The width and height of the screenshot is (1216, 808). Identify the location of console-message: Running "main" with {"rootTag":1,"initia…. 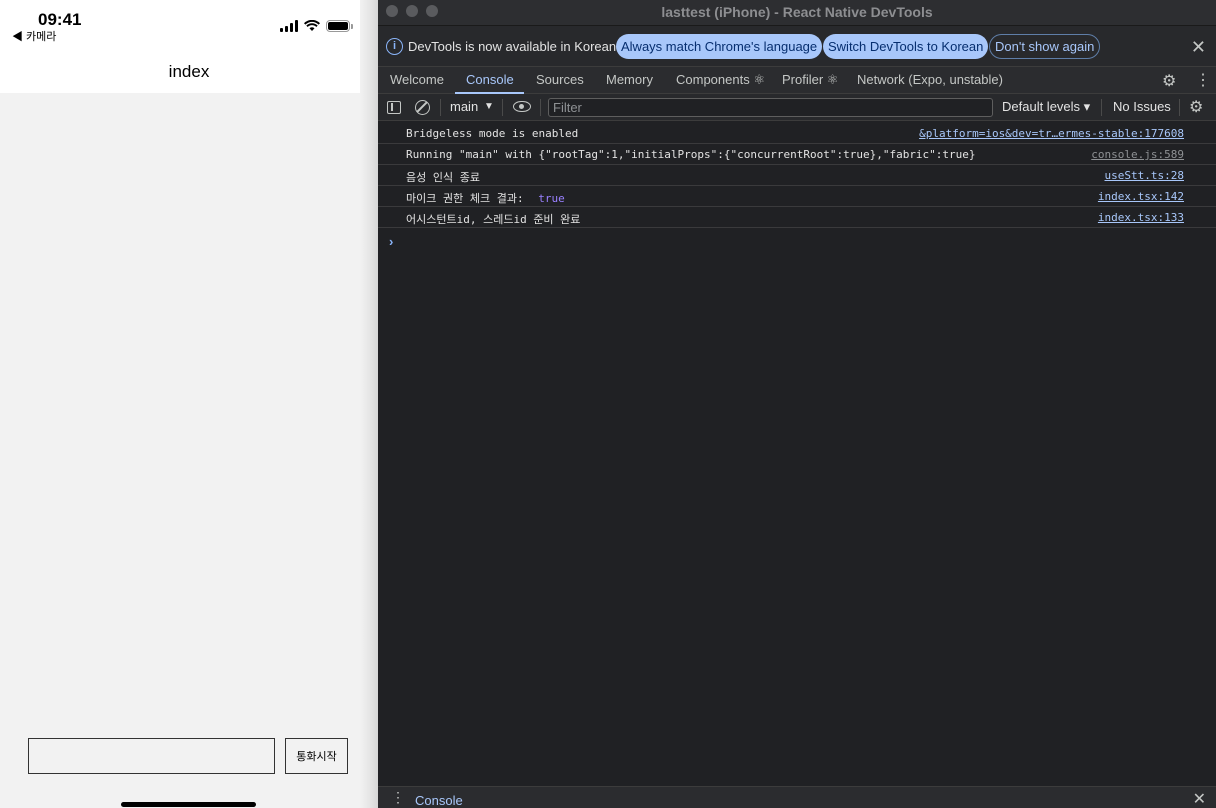
(797, 154).